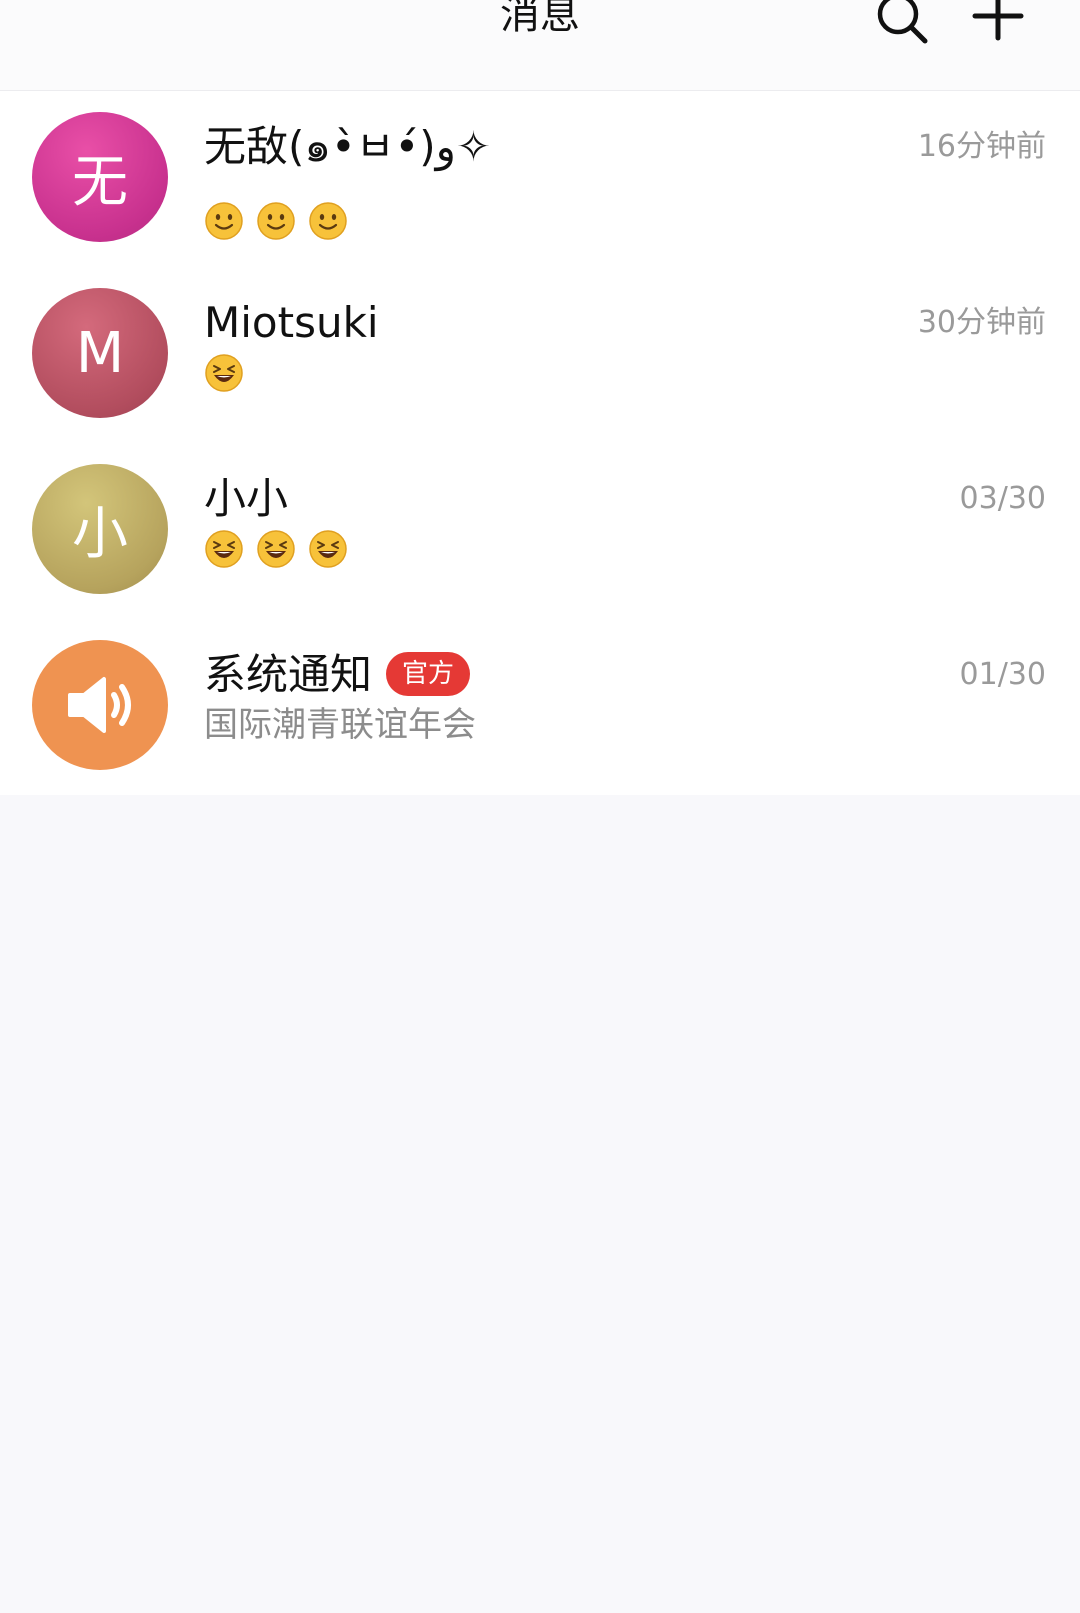 The width and height of the screenshot is (1080, 1613). I want to click on search-button, so click(905, 27).